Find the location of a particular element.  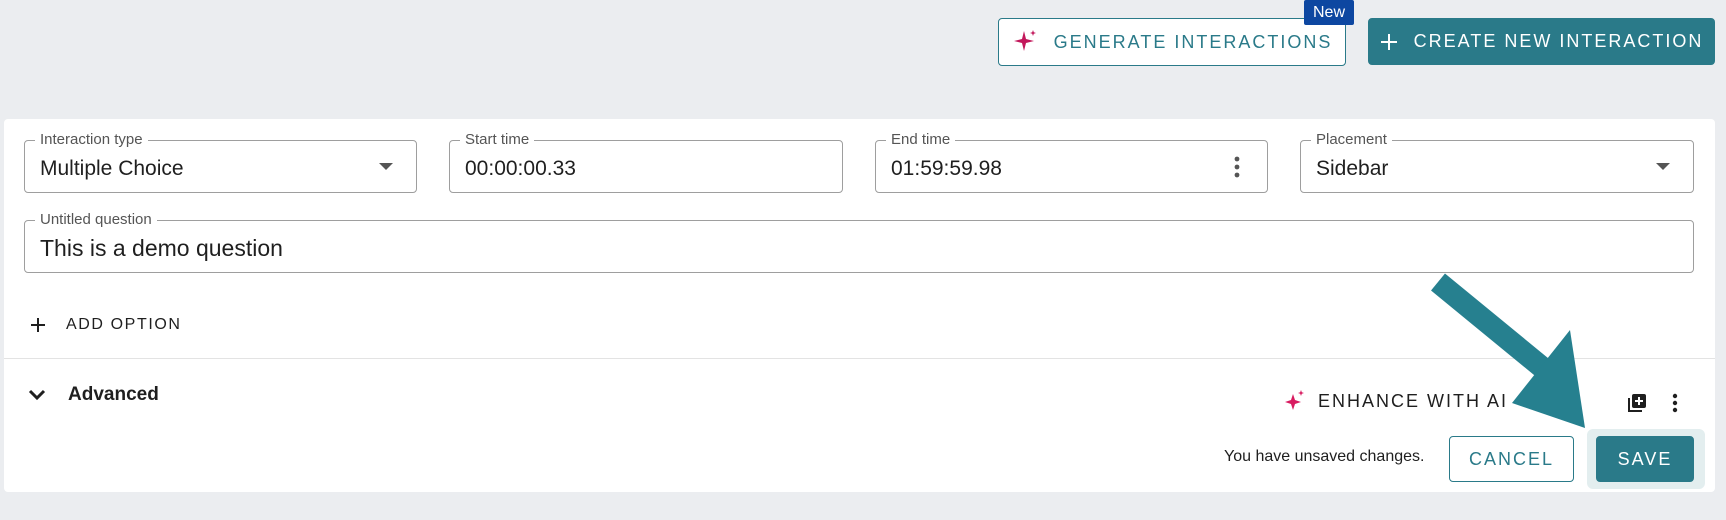

generate-interactions-button: GENERATE INTERACTIONS is located at coordinates (1172, 42).